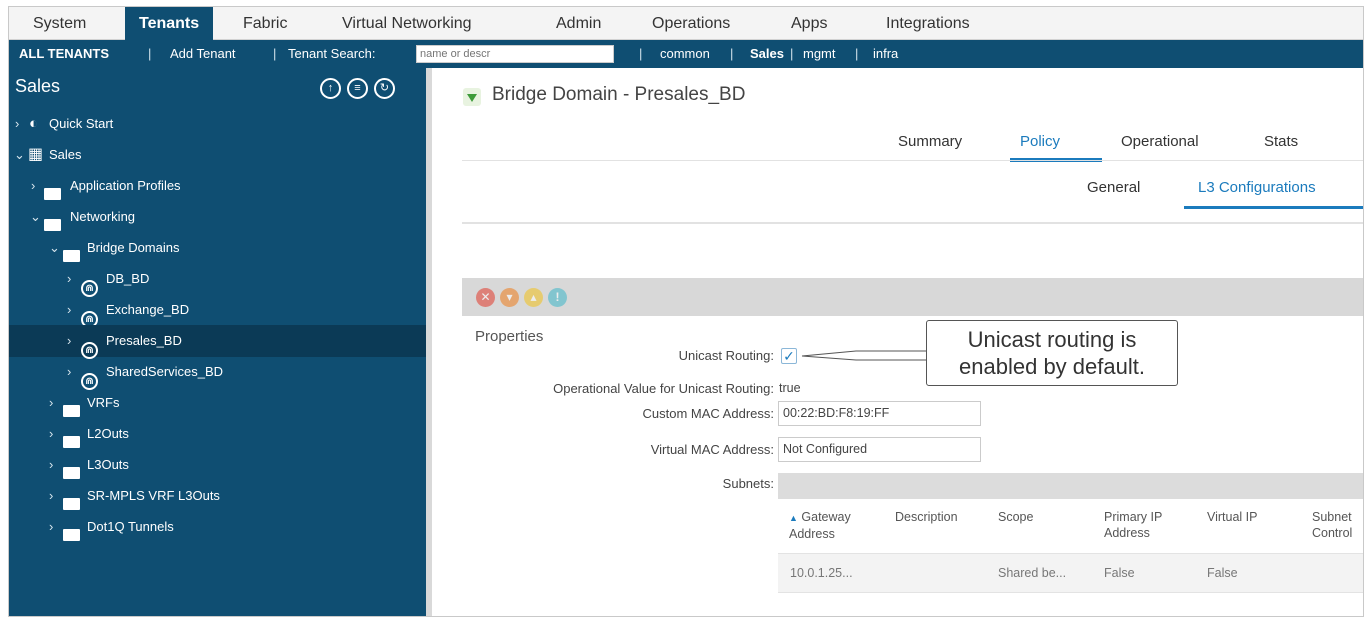 Image resolution: width=1370 pixels, height=625 pixels. Describe the element at coordinates (217, 434) in the screenshot. I see `tree-item-l2outs: › L2Outs` at that location.